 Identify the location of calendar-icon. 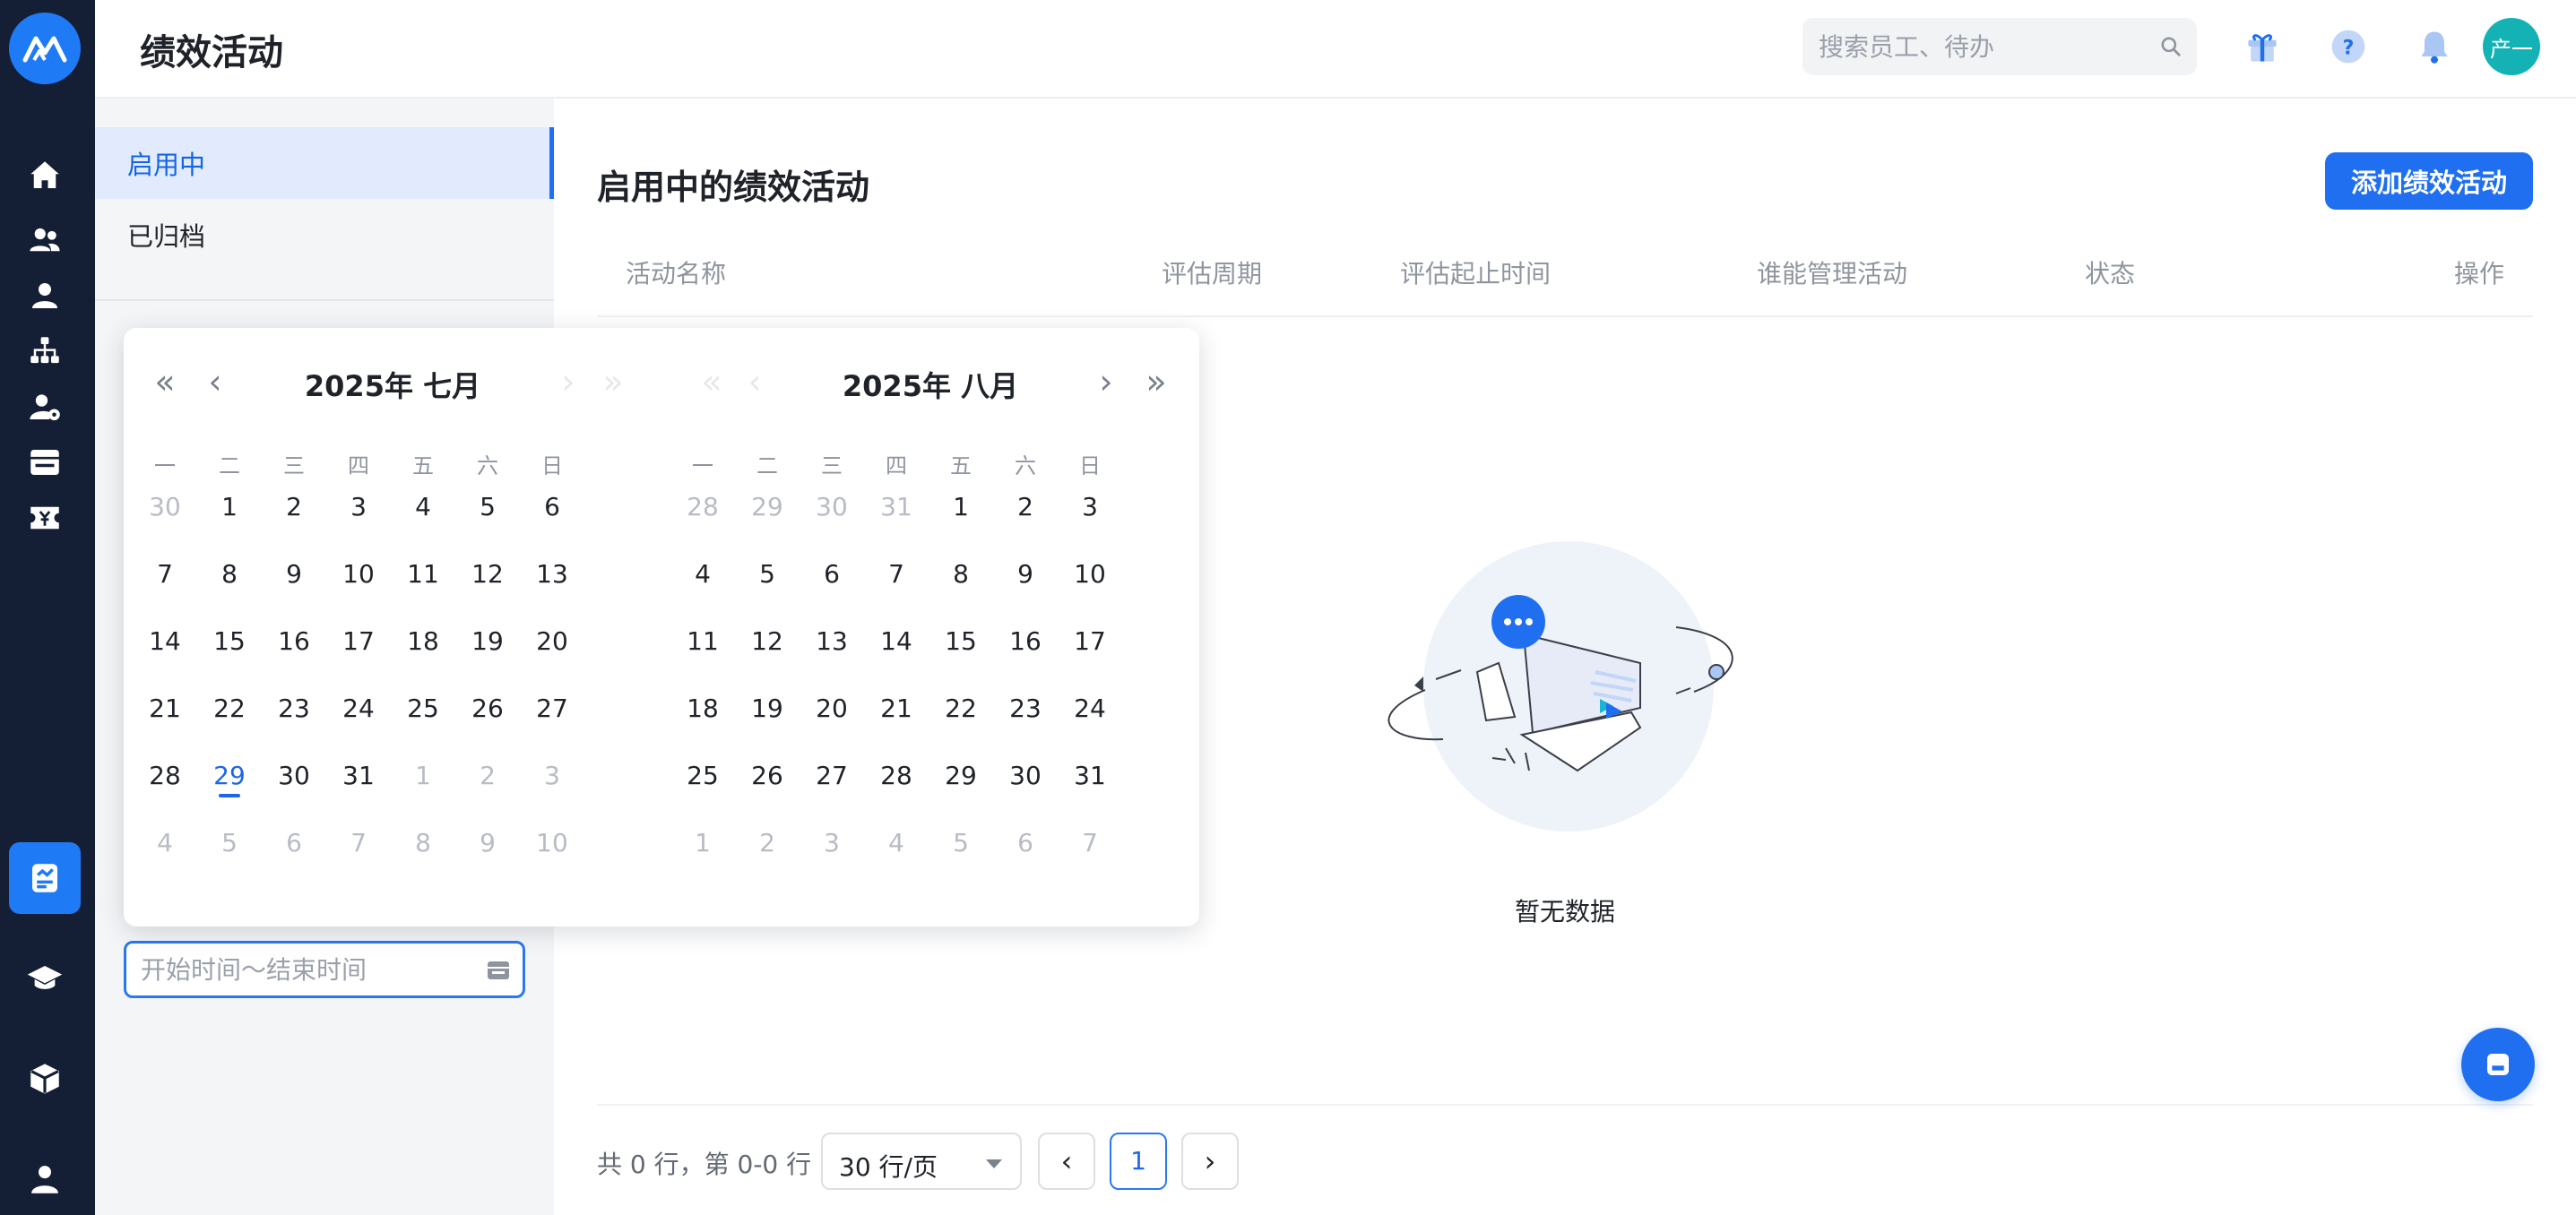
(498, 970).